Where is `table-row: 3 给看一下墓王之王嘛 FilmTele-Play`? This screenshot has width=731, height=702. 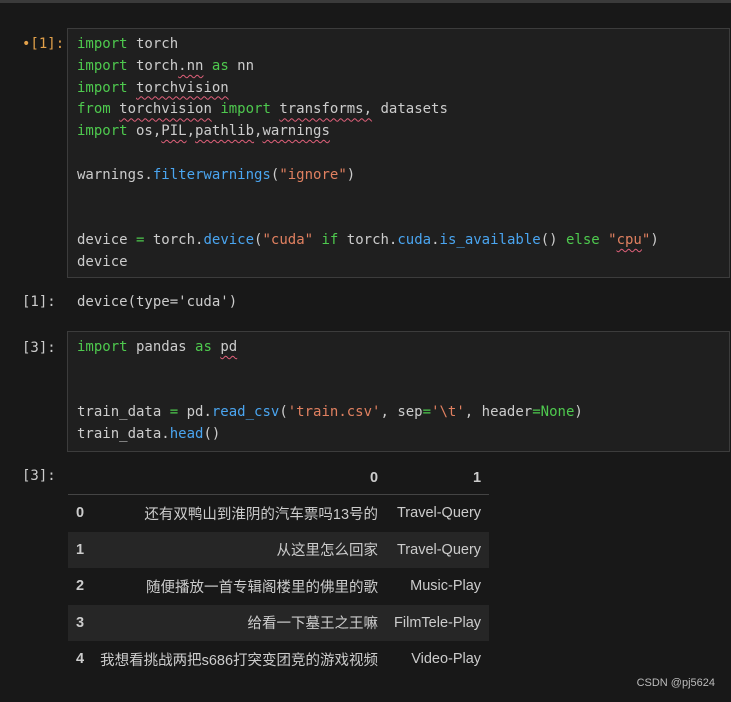
table-row: 3 给看一下墓王之王嘛 FilmTele-Play is located at coordinates (279, 622).